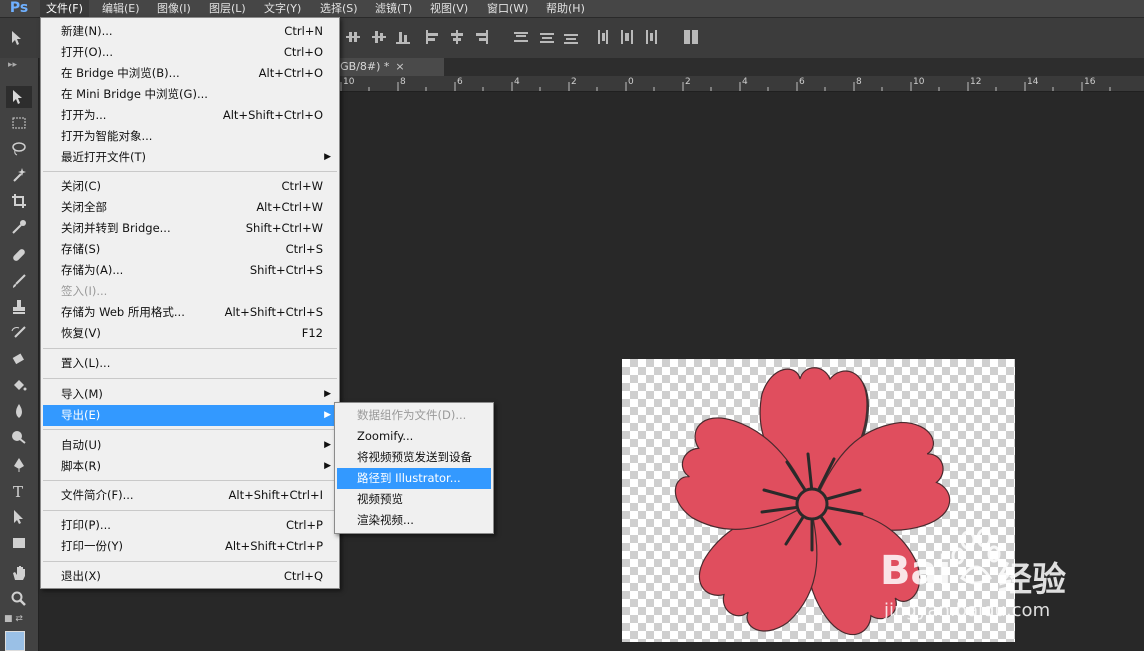 The width and height of the screenshot is (1144, 651). Describe the element at coordinates (379, 37) in the screenshot. I see `align-vcenter-icon` at that location.